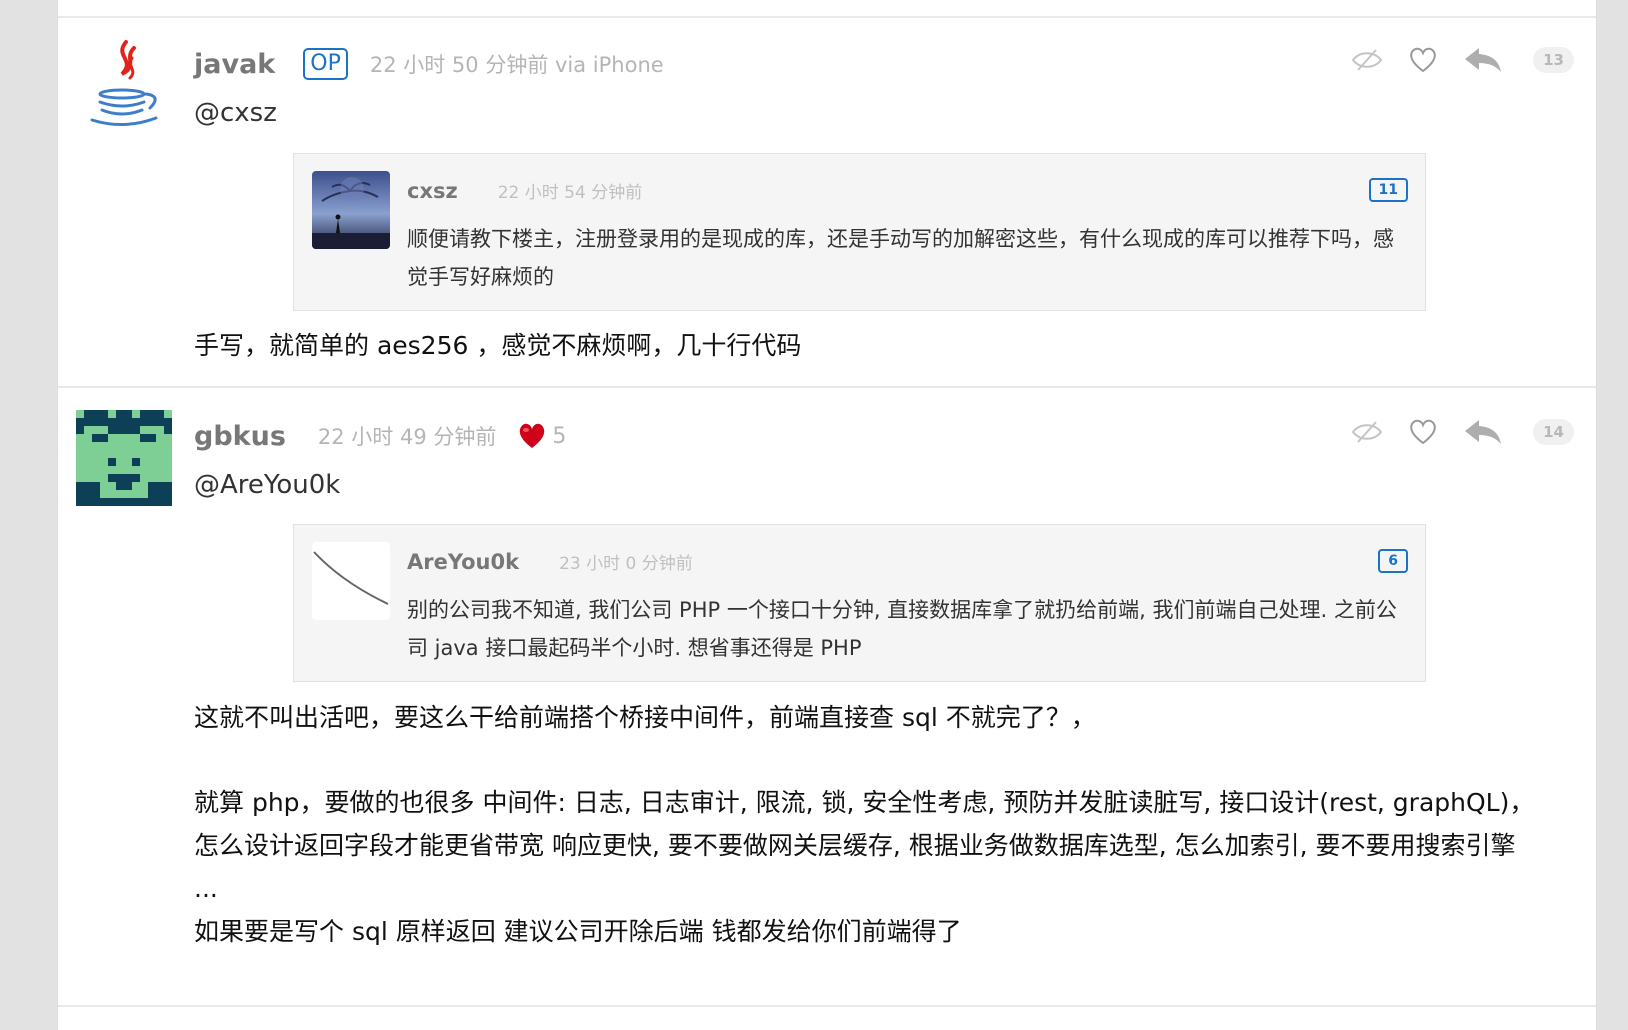 The image size is (1628, 1030). I want to click on username-link: javak, so click(234, 64).